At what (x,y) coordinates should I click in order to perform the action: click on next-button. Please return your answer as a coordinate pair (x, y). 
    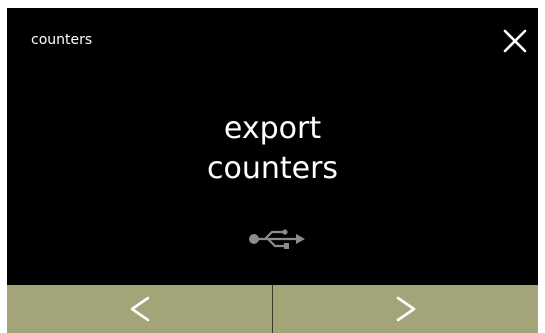
    Looking at the image, I should click on (405, 309).